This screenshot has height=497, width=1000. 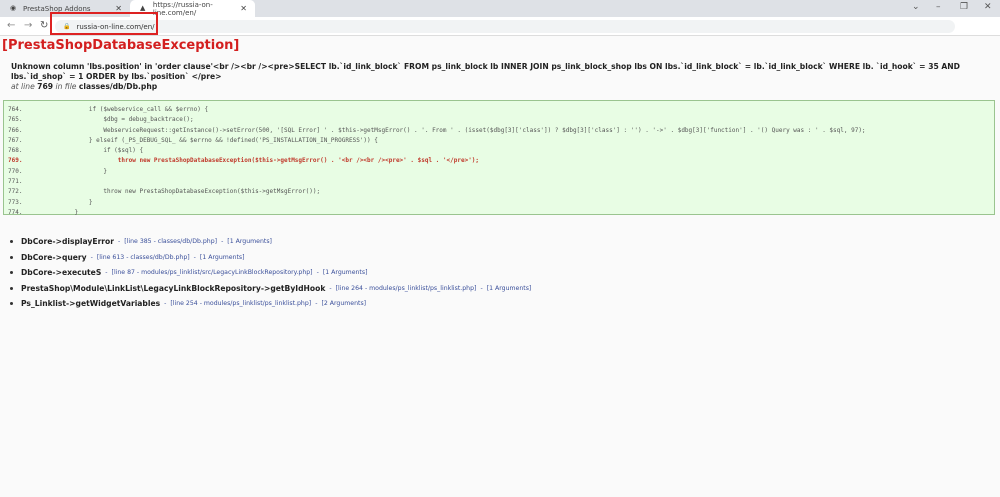 What do you see at coordinates (501, 110) in the screenshot?
I see `code-line: 764. if ($webservice_call && $errno) {` at bounding box center [501, 110].